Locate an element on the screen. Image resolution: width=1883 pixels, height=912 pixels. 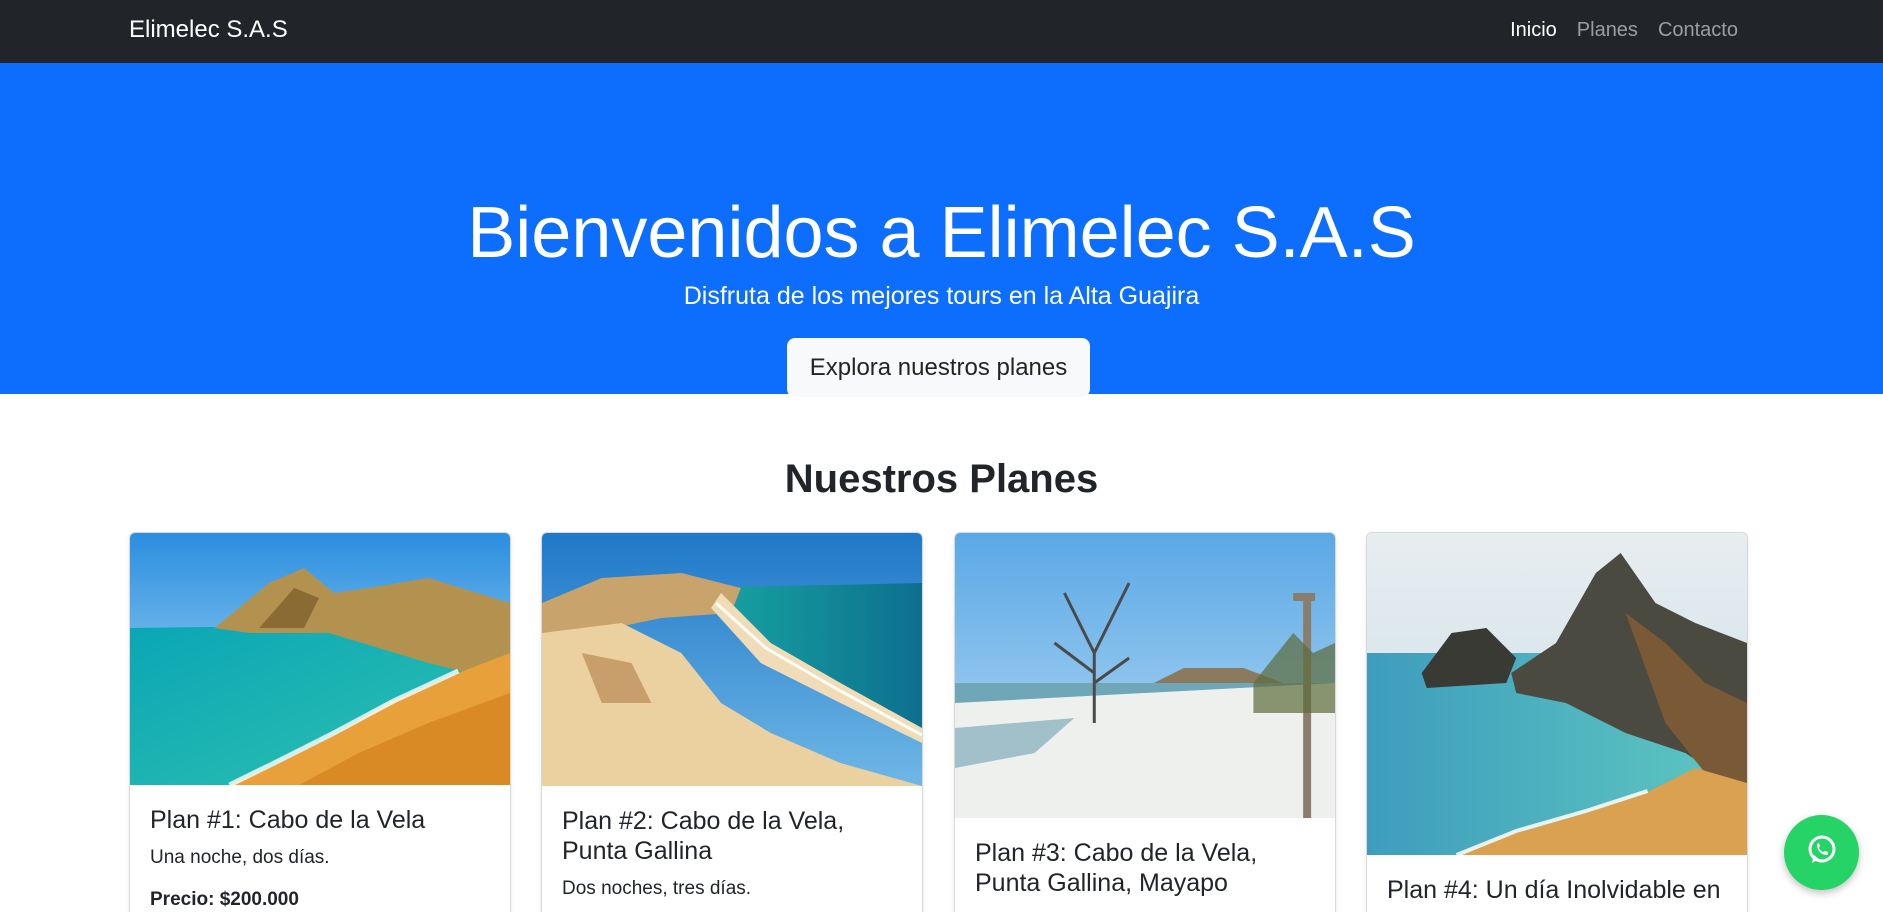
nav-link-planes: Planes is located at coordinates (1607, 30).